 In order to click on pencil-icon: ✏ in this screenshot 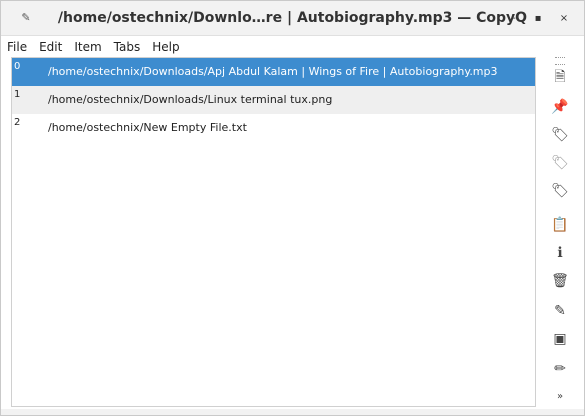, I will do `click(560, 369)`.